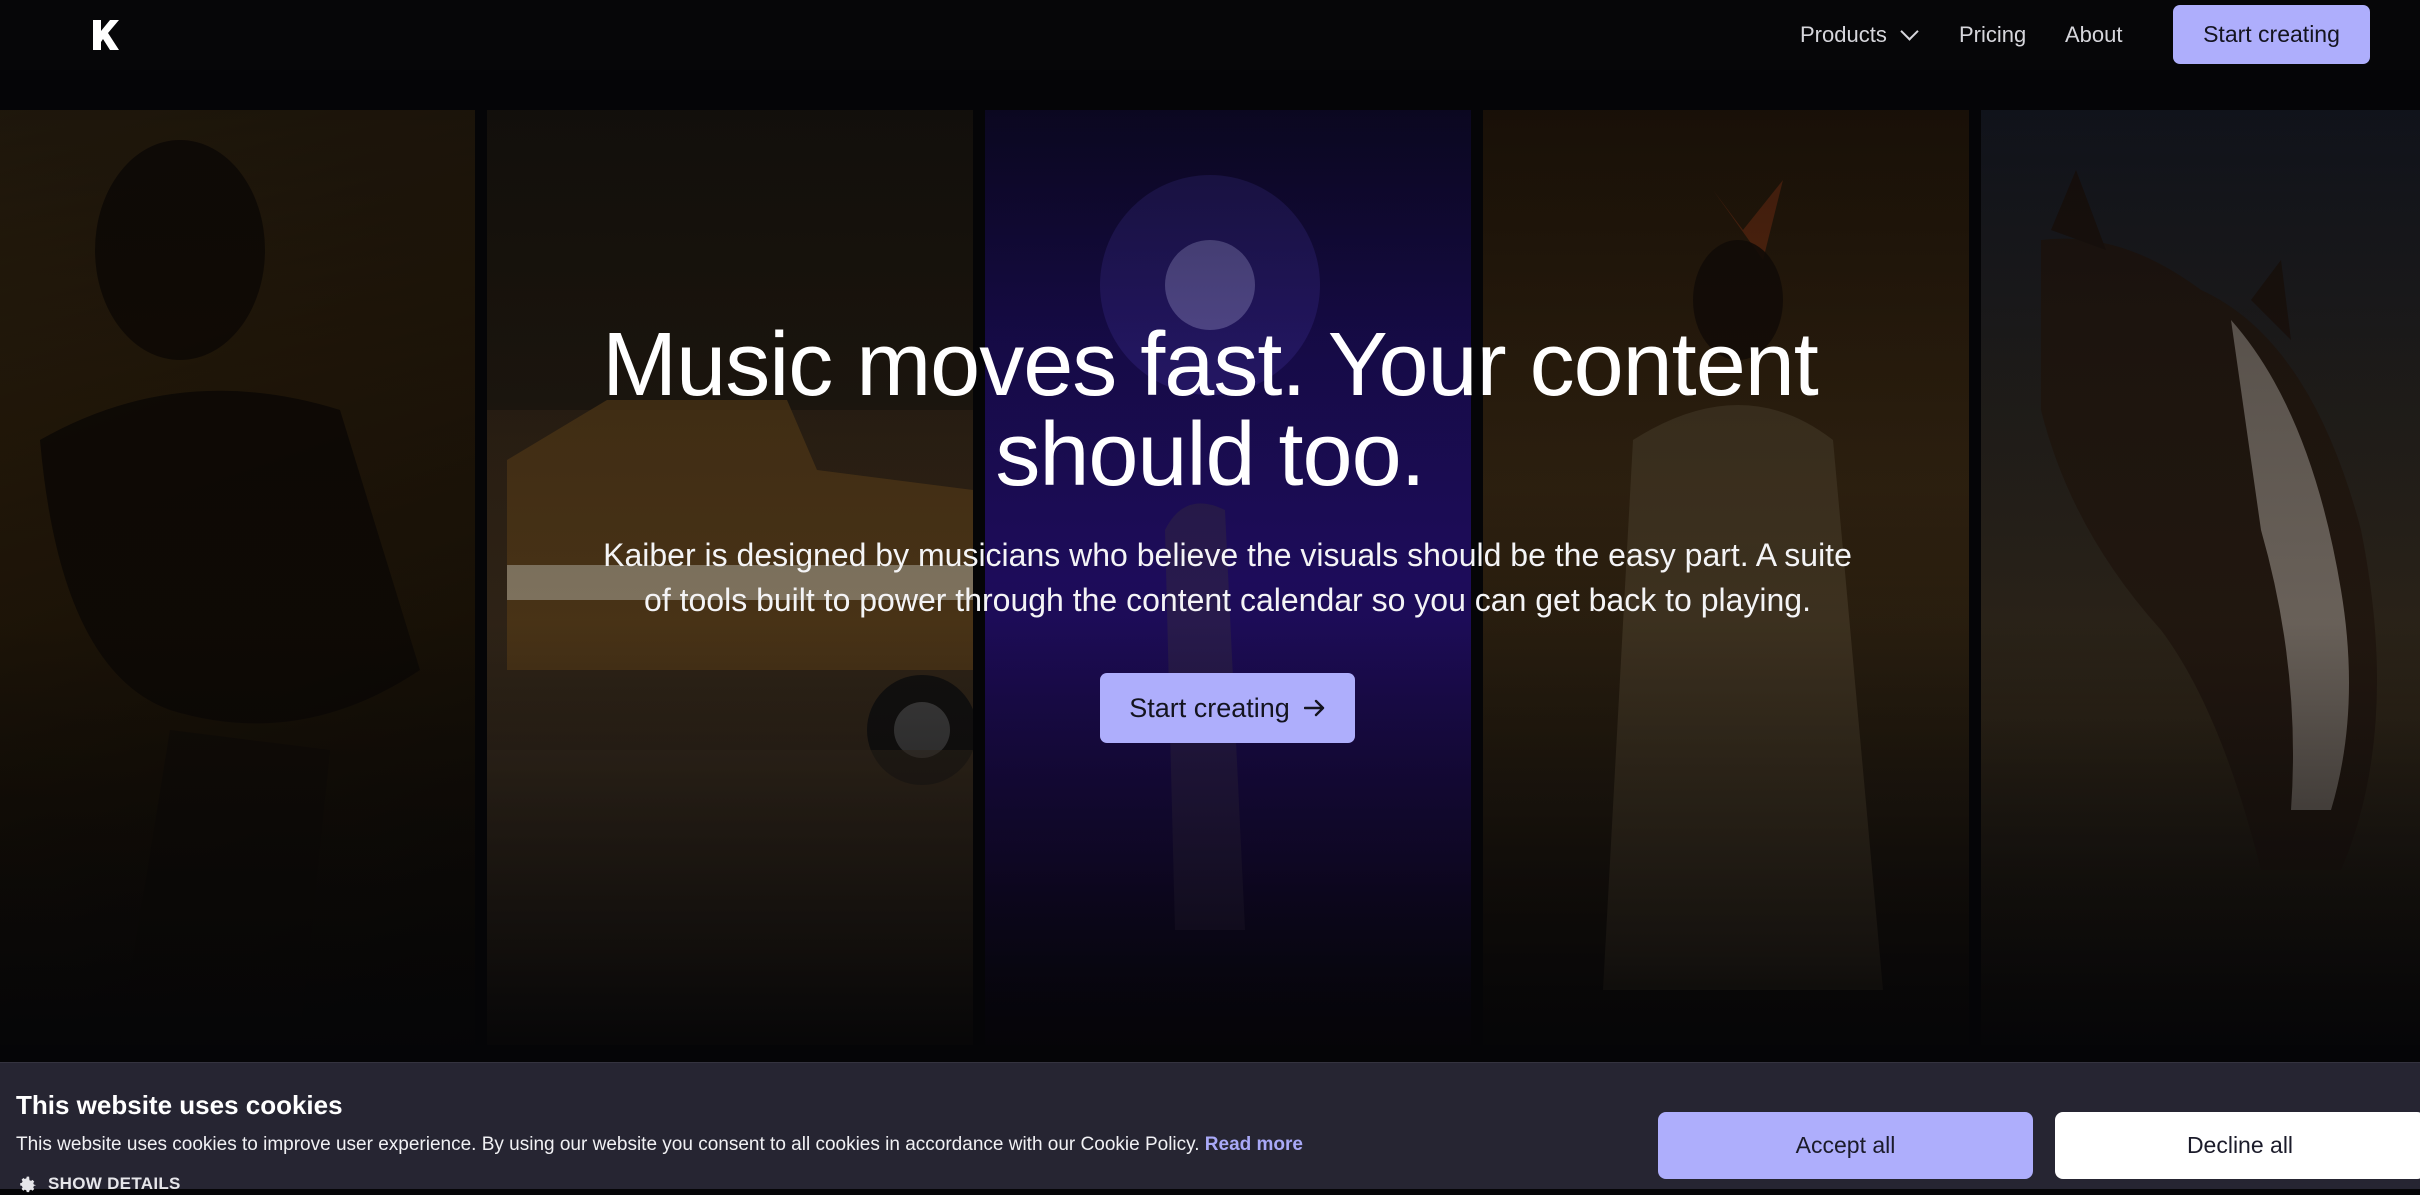  Describe the element at coordinates (1210, 35) in the screenshot. I see `top-nav: Products Pricing About Start creating` at that location.